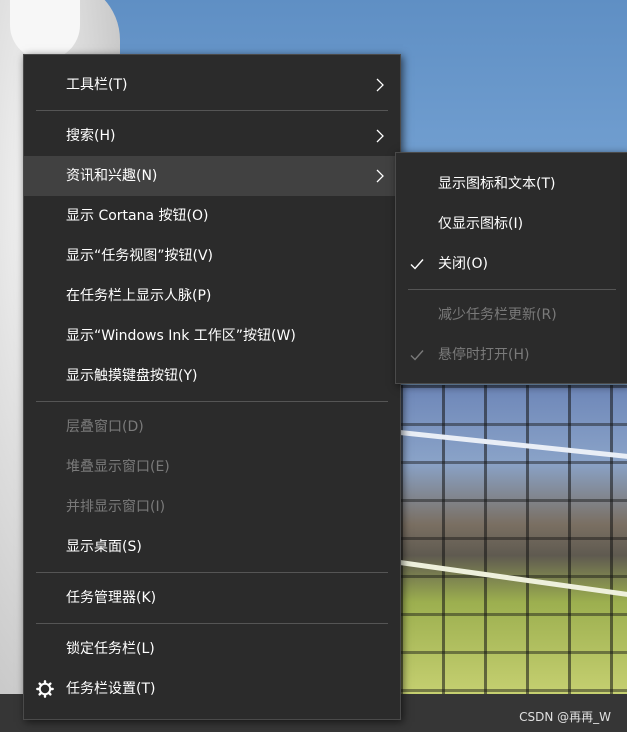 Image resolution: width=627 pixels, height=732 pixels. Describe the element at coordinates (212, 689) in the screenshot. I see `menu-item-taskbar-settings: 任务栏设置(T)` at that location.